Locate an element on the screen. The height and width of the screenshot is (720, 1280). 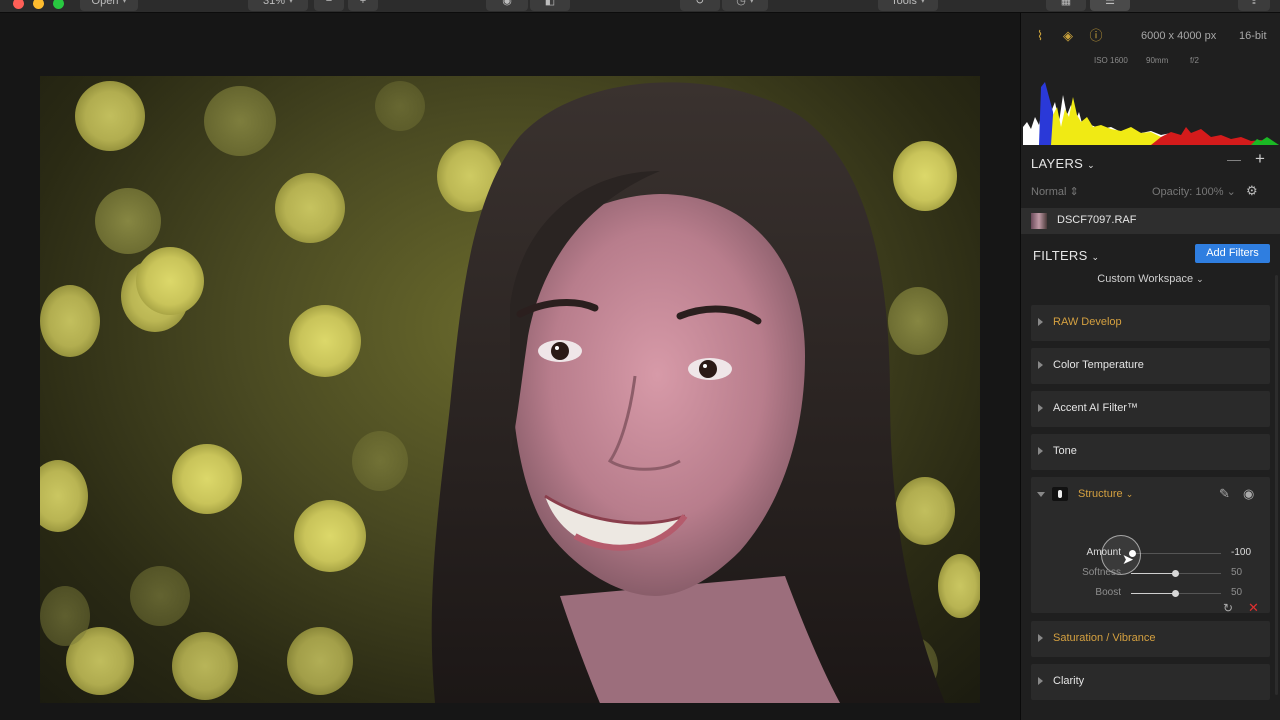
tools-dropdown: Tools ▾ is located at coordinates (908, 5).